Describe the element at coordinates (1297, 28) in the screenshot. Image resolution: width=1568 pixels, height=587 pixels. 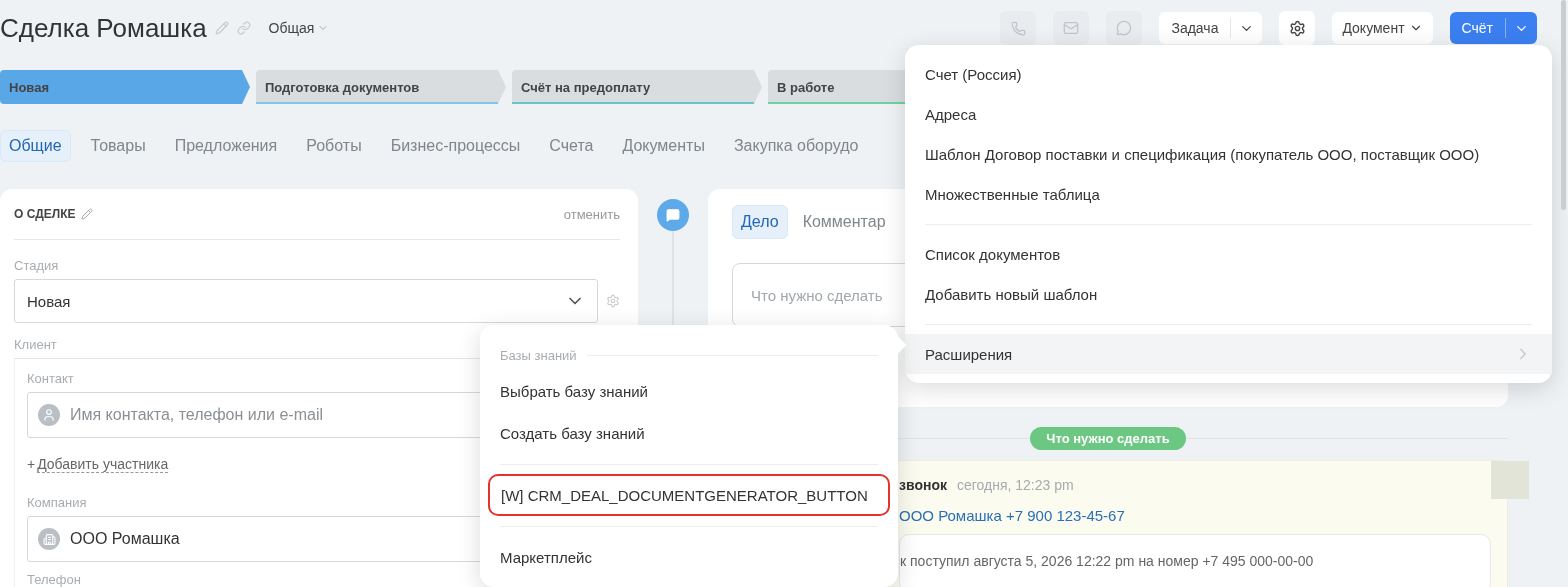
I see `settings-icon` at that location.